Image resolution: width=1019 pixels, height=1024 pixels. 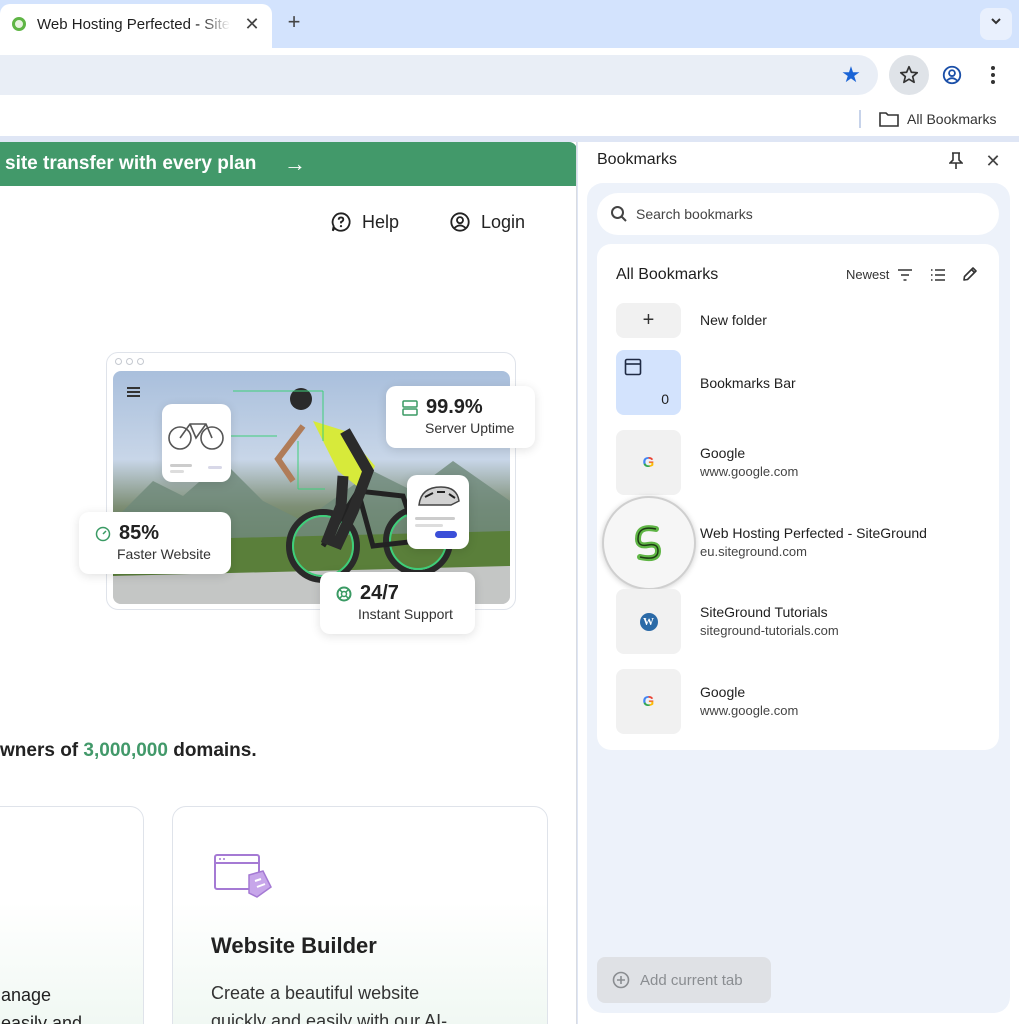 What do you see at coordinates (691, 980) in the screenshot?
I see `add-current-tab-label: Add current tab` at bounding box center [691, 980].